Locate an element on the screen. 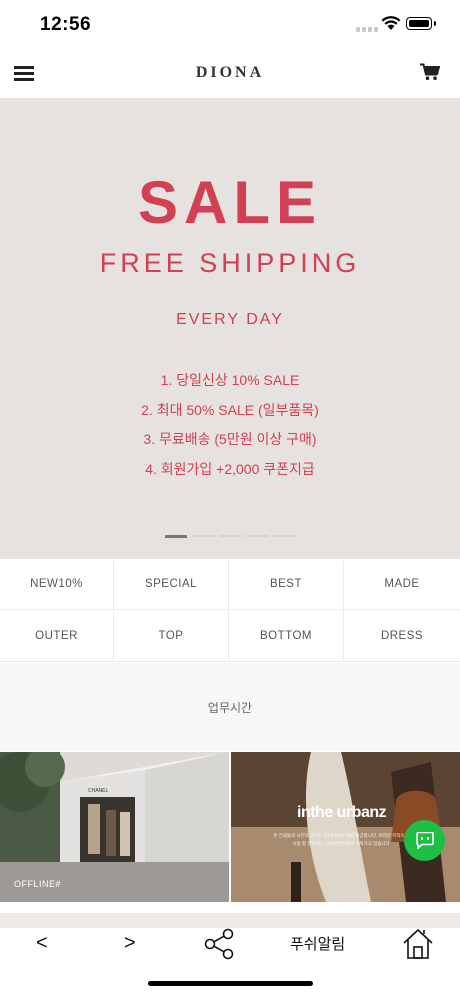  business-hours-label: 업무시간 is located at coordinates (230, 707).